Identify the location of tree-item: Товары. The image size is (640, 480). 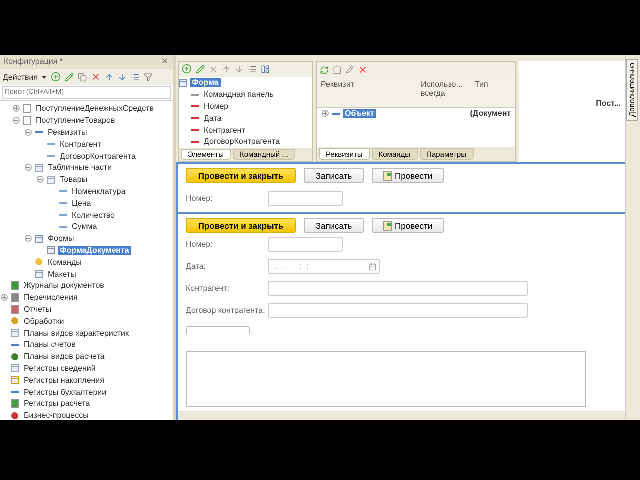
(74, 179).